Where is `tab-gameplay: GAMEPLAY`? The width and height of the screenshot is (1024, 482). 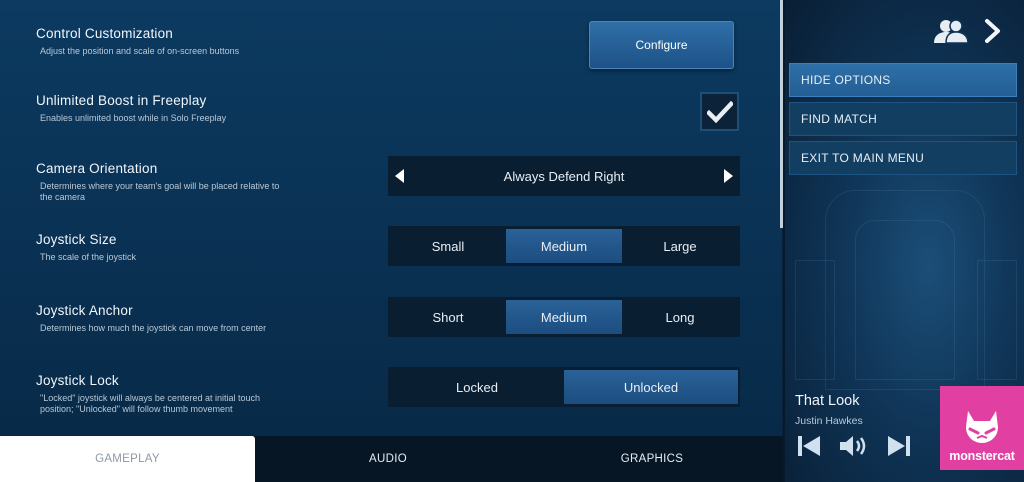
tab-gameplay: GAMEPLAY is located at coordinates (127, 459).